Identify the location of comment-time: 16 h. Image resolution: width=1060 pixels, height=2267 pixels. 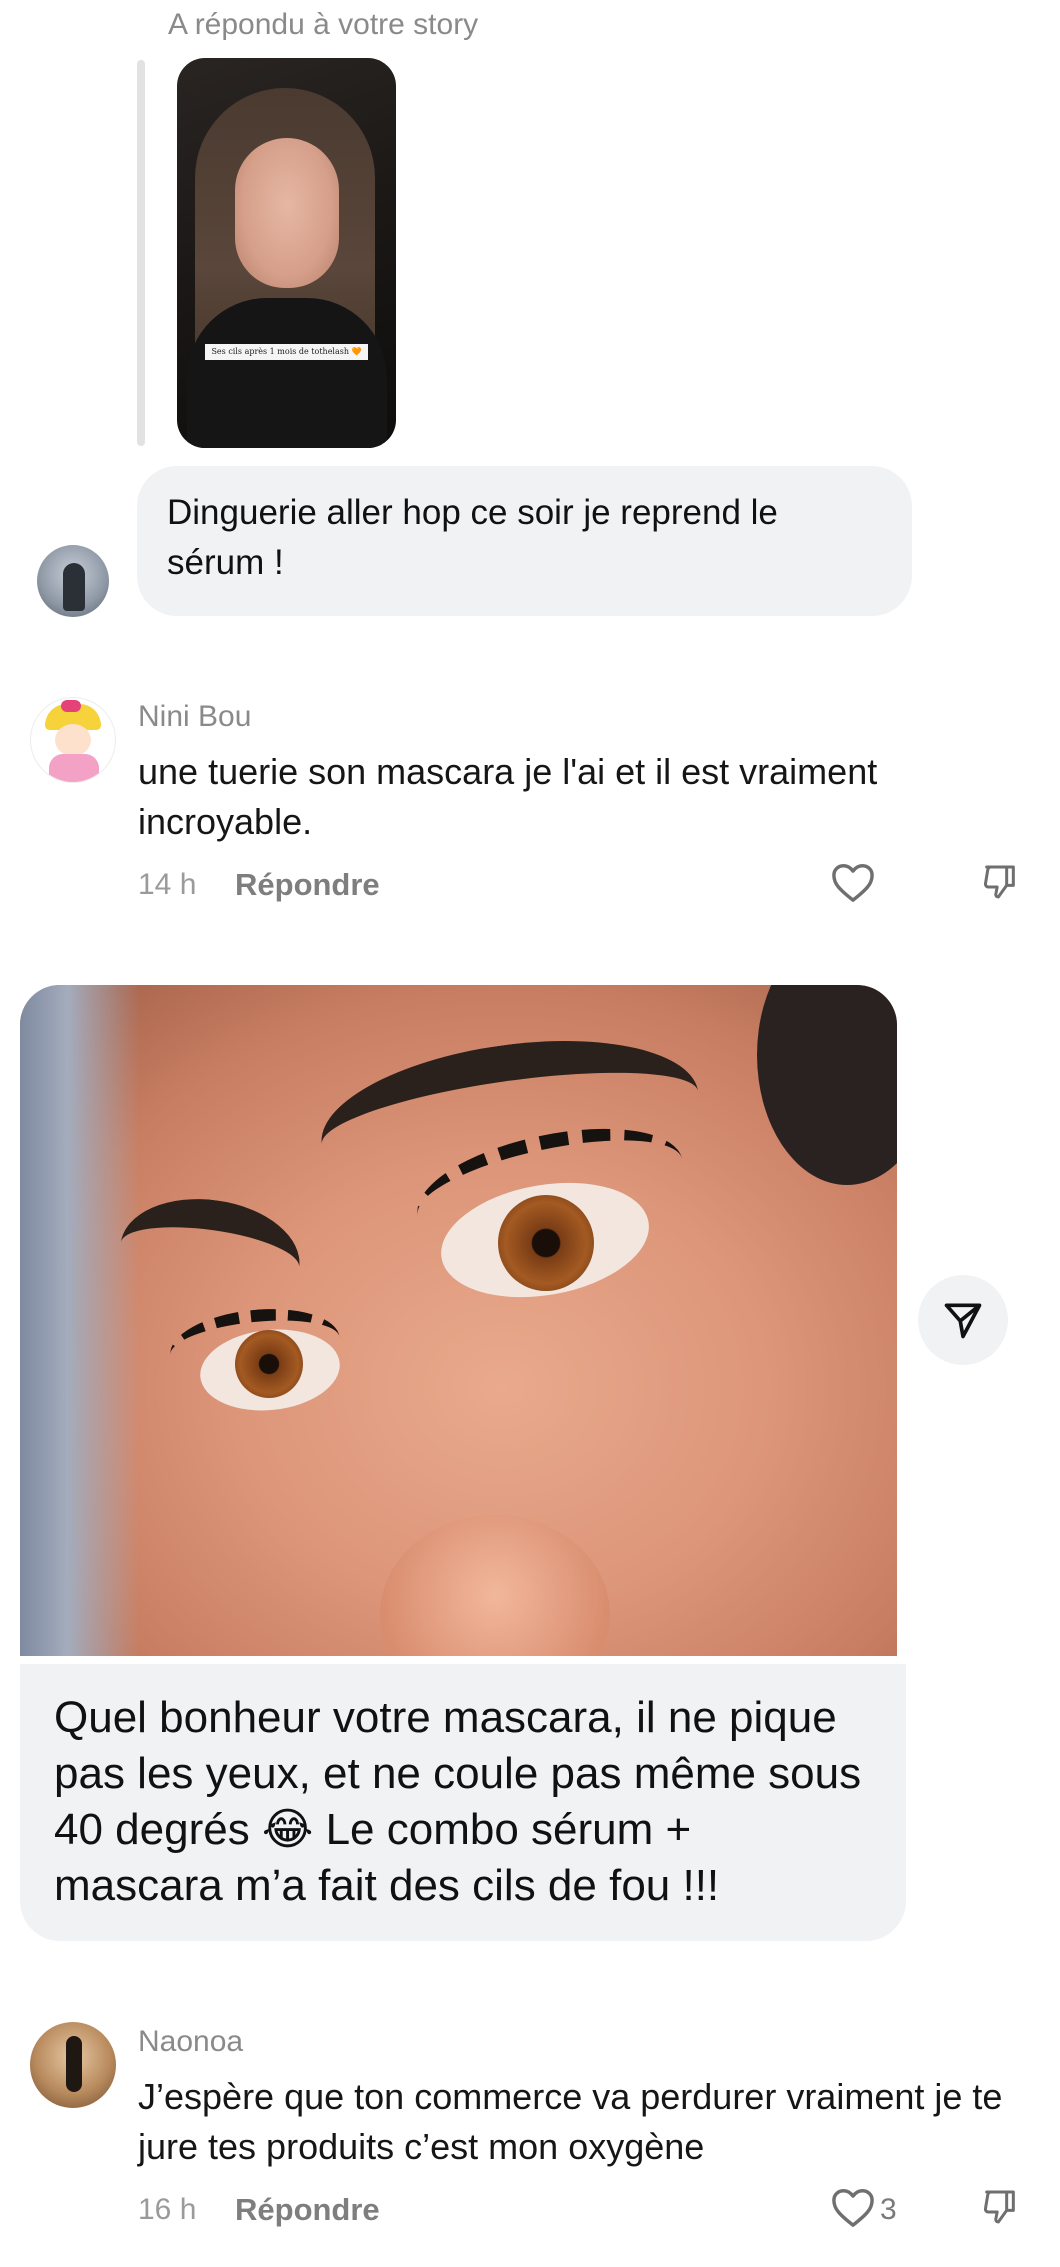
(167, 2209).